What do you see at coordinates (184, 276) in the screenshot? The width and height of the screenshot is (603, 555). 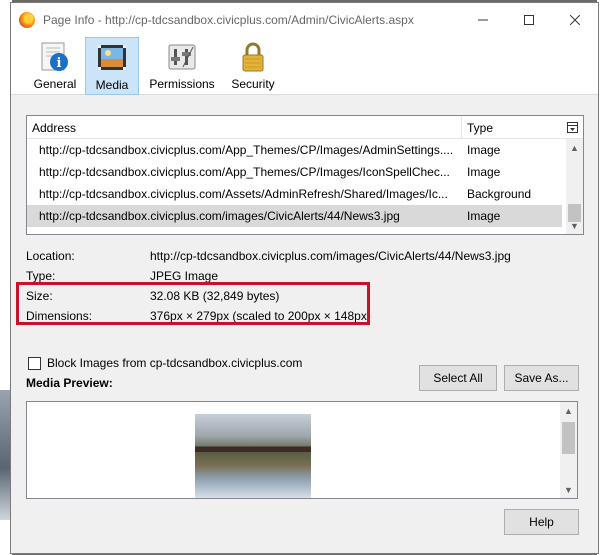 I see `type-value: JPEG Image` at bounding box center [184, 276].